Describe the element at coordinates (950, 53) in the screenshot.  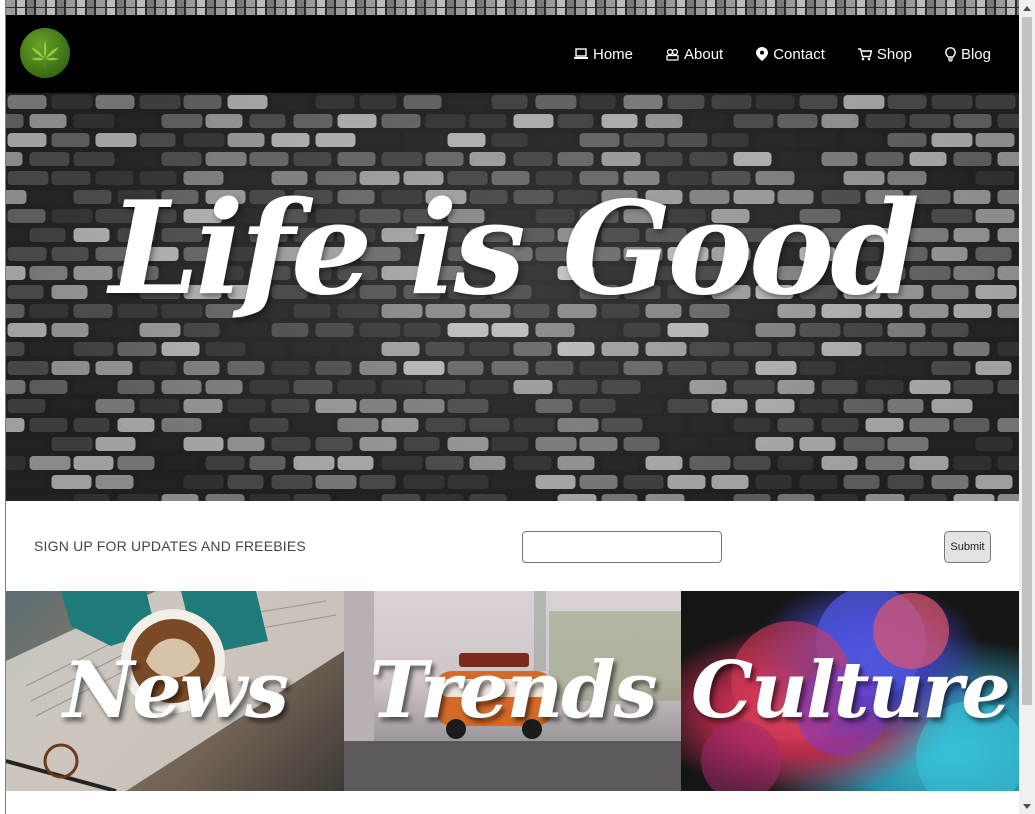
I see `lightbulb-icon` at that location.